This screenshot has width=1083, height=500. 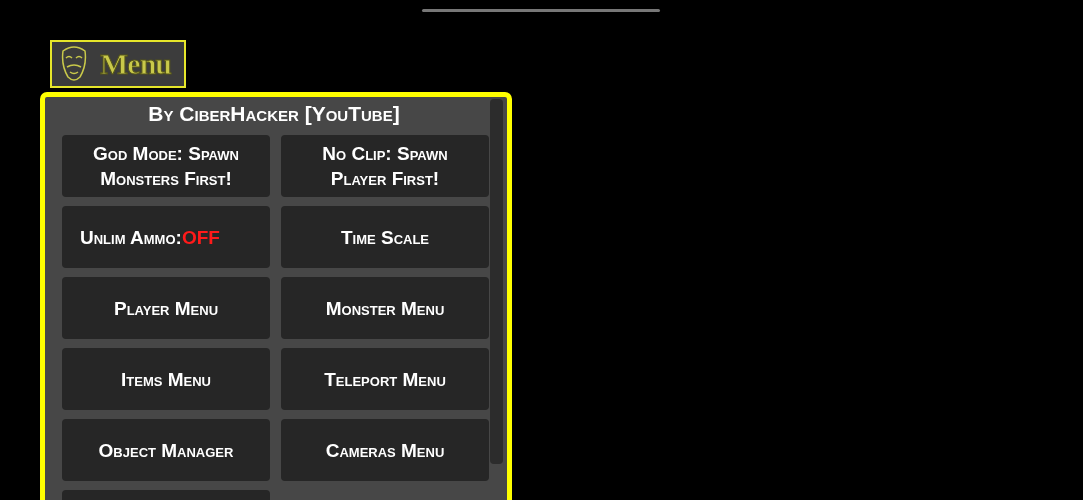 I want to click on status-label: OFF, so click(x=200, y=237).